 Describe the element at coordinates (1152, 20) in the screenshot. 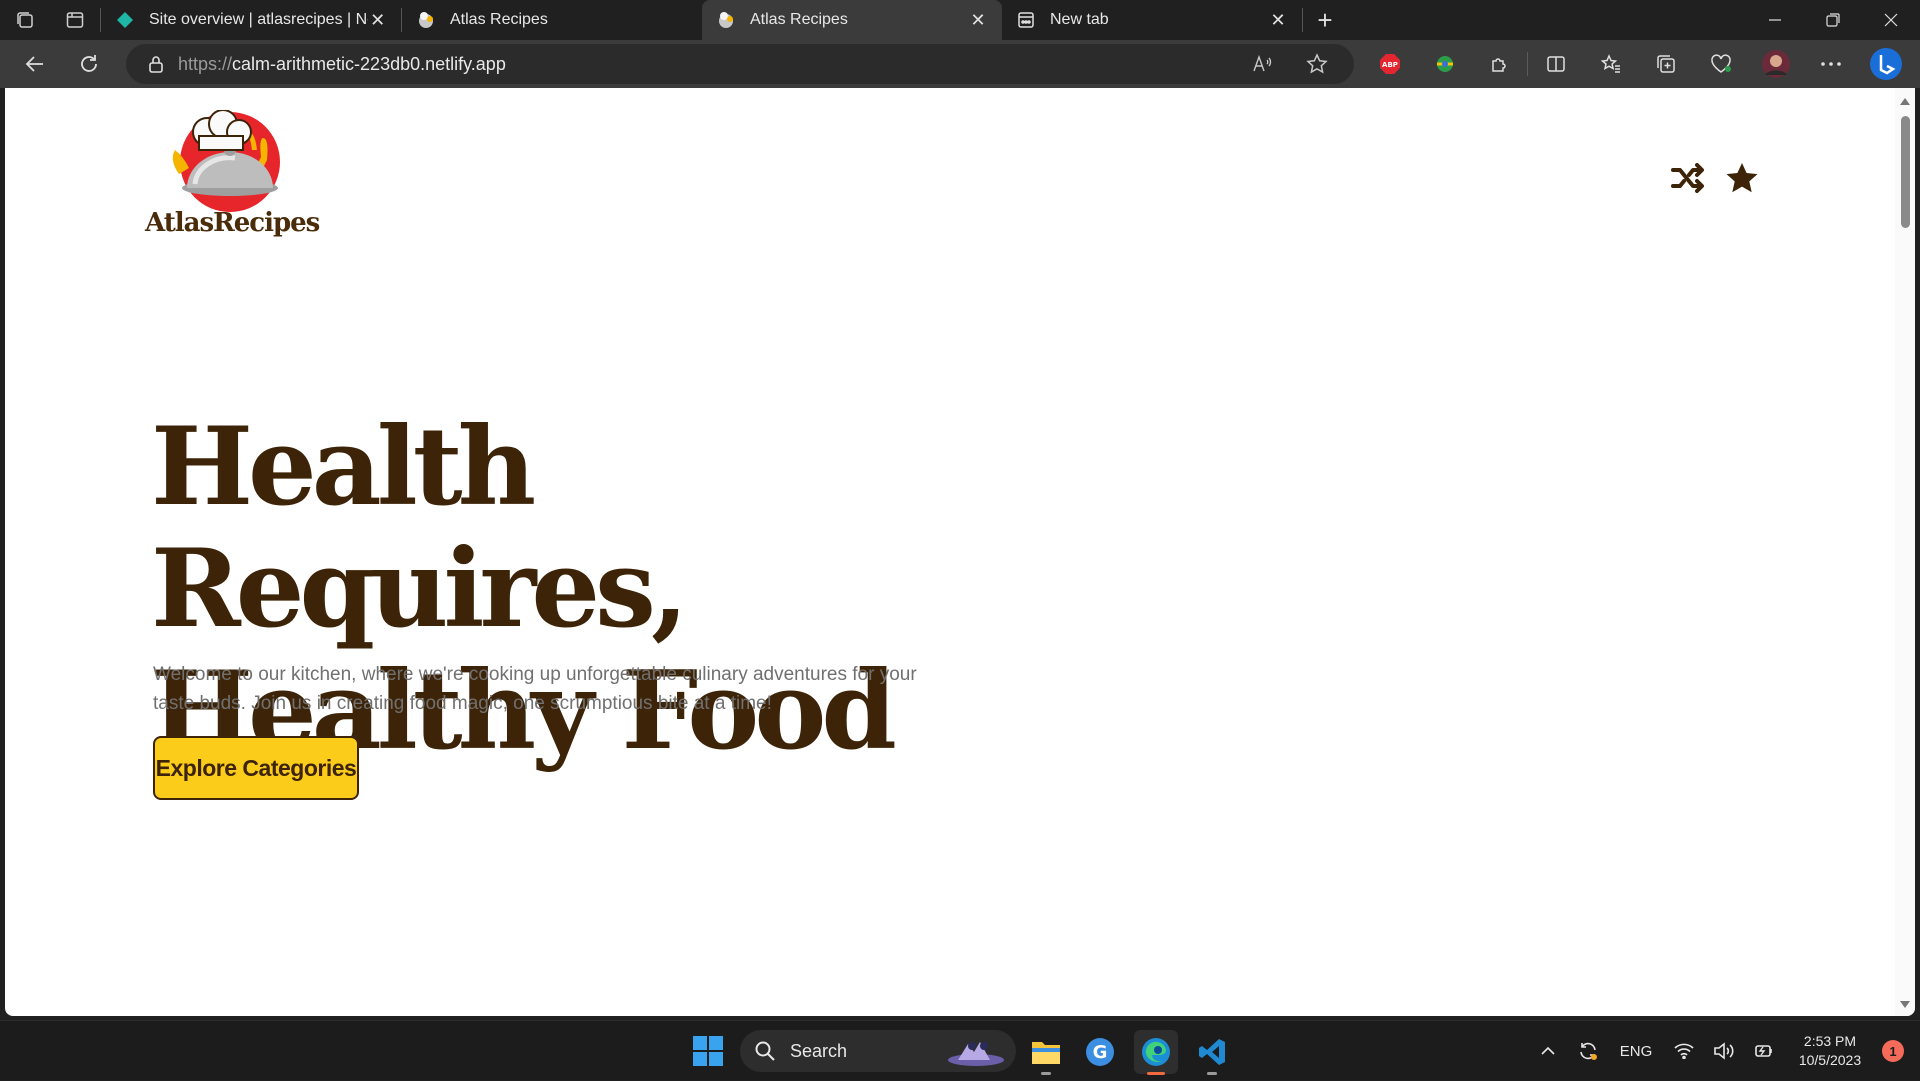

I see `tab-new-tab: New tab ✕` at that location.